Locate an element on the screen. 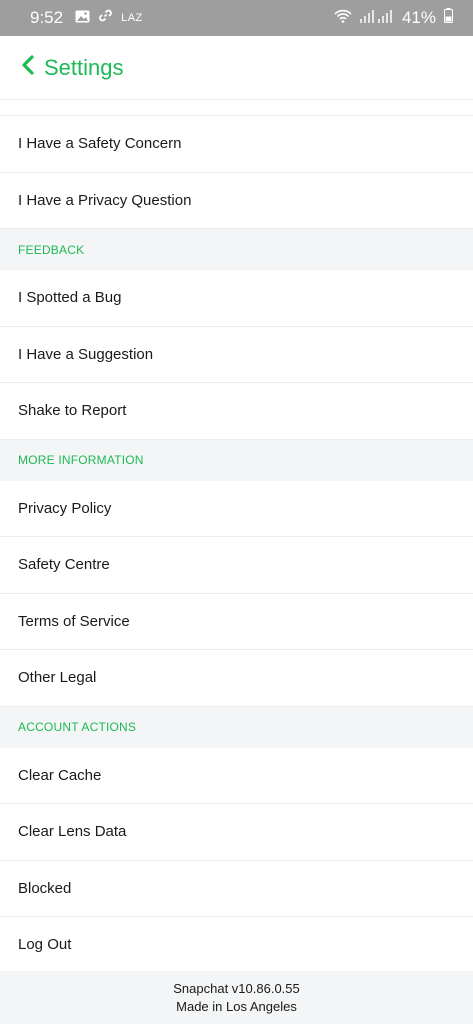 Image resolution: width=473 pixels, height=1024 pixels. list-item-blocked: Blocked is located at coordinates (236, 888).